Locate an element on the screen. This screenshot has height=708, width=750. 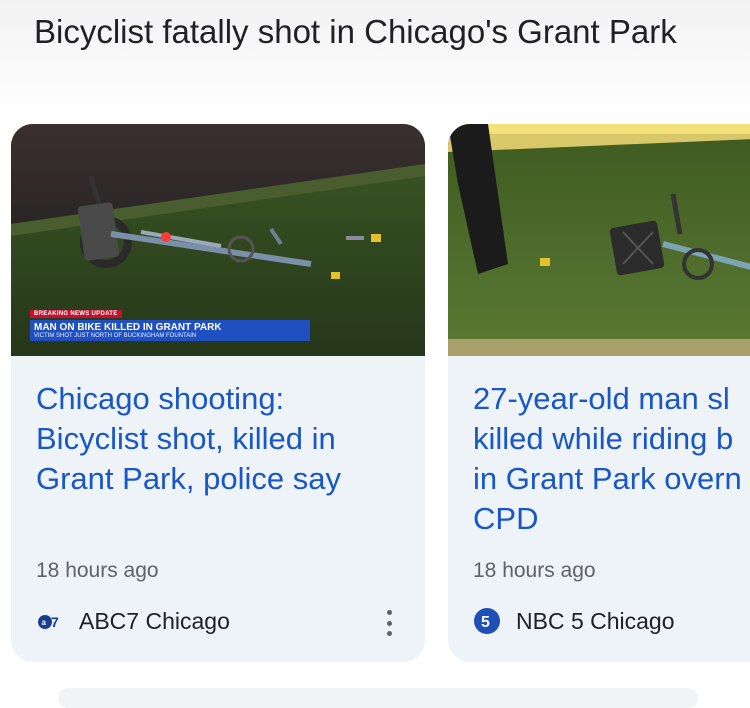
title-line: Chicago shooting: is located at coordinates (160, 398).